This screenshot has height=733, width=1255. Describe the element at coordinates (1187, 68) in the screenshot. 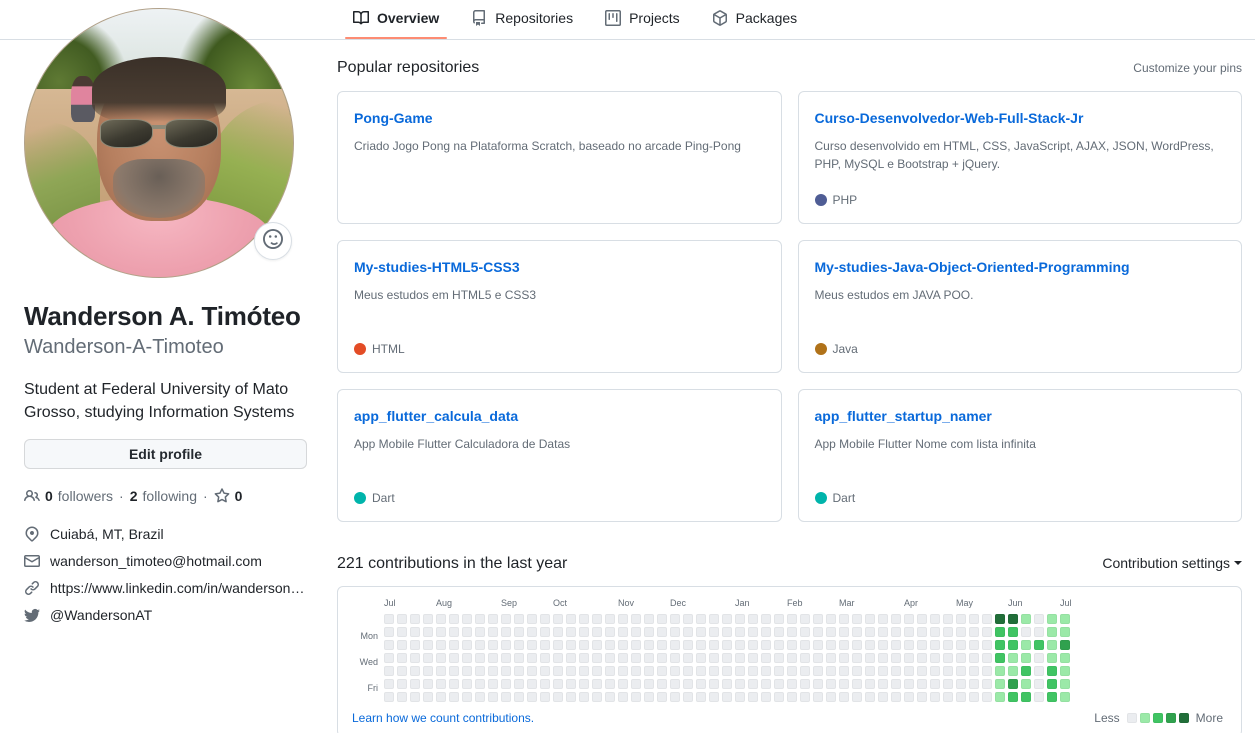

I see `customize-pins-link: Customize your pins` at that location.